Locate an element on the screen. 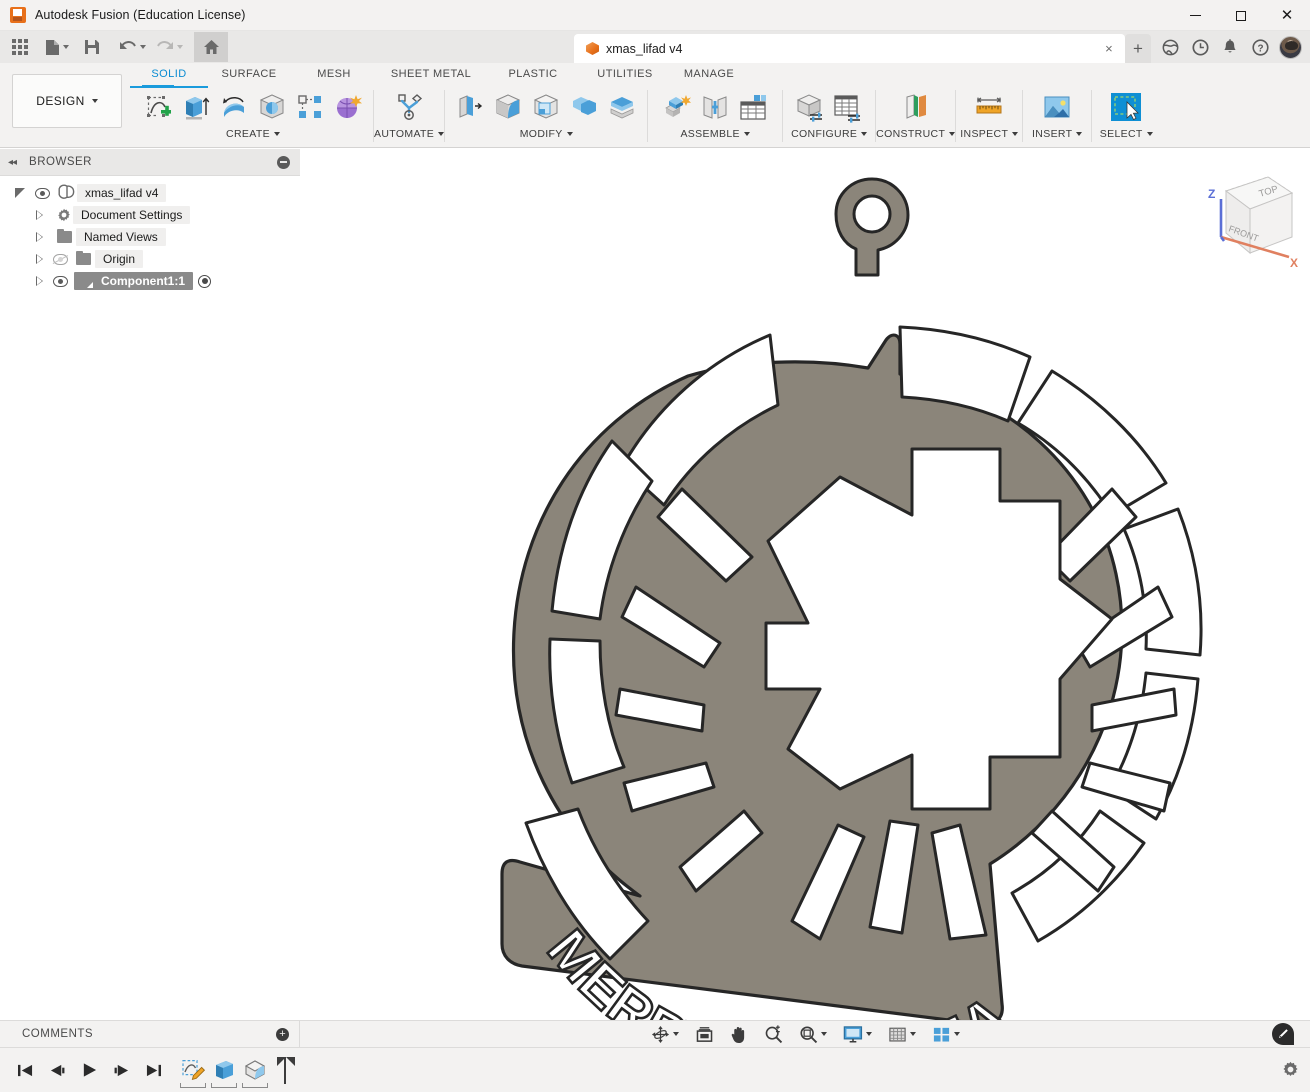  measure-ruler-icon is located at coordinates (989, 107).